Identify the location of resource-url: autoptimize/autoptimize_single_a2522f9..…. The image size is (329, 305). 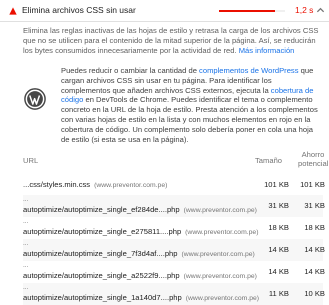
(140, 275).